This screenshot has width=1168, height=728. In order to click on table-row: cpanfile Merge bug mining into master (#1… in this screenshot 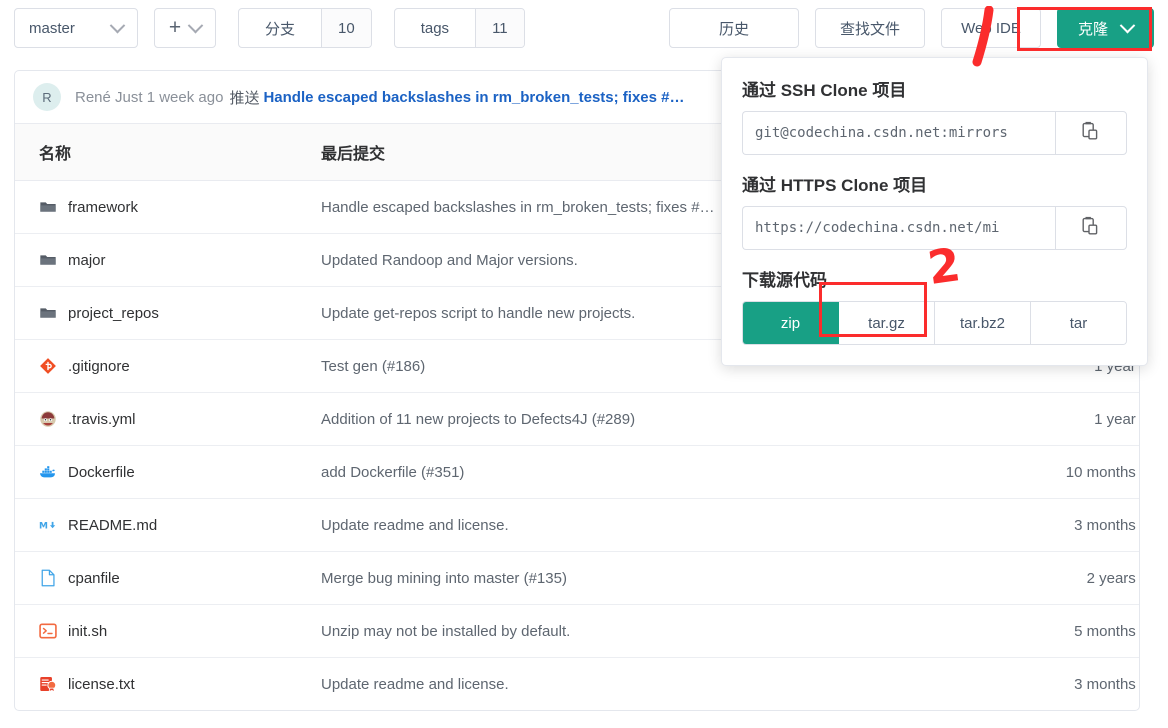, I will do `click(577, 578)`.